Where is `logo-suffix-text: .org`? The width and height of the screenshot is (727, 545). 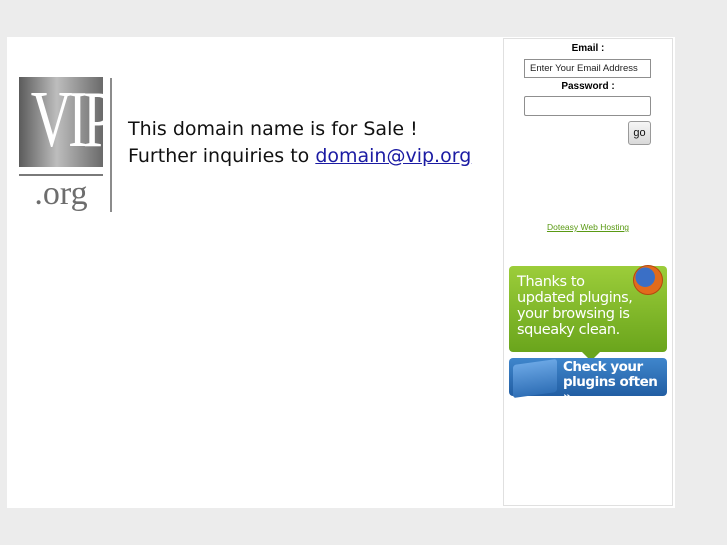 logo-suffix-text: .org is located at coordinates (61, 193).